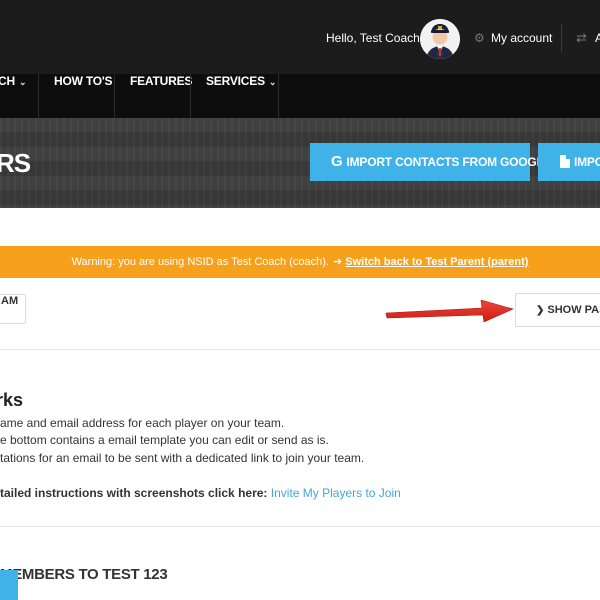  I want to click on gear-icon: ⚙, so click(479, 38).